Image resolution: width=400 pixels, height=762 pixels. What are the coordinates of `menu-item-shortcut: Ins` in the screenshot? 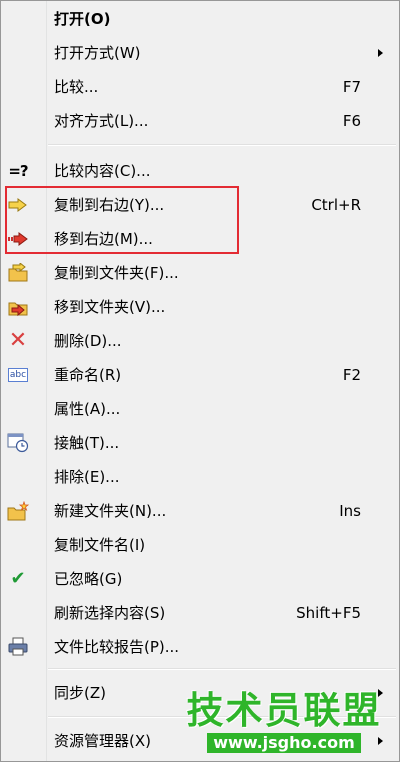 It's located at (350, 511).